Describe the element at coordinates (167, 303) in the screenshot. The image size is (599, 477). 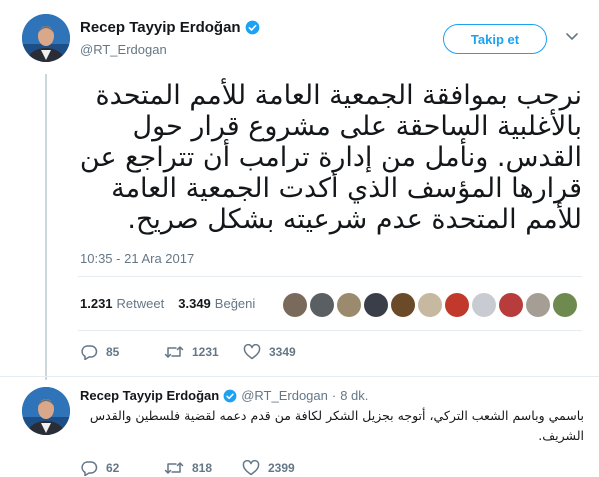
I see `tweet-stats: 1.231 Retweet 3.349 Beğeni` at that location.